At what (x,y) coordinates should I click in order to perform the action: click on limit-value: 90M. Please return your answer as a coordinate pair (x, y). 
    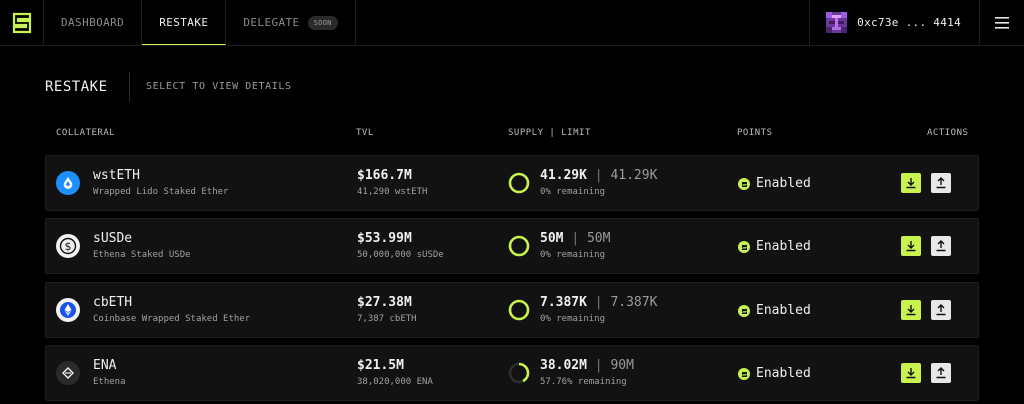
    Looking at the image, I should click on (622, 365).